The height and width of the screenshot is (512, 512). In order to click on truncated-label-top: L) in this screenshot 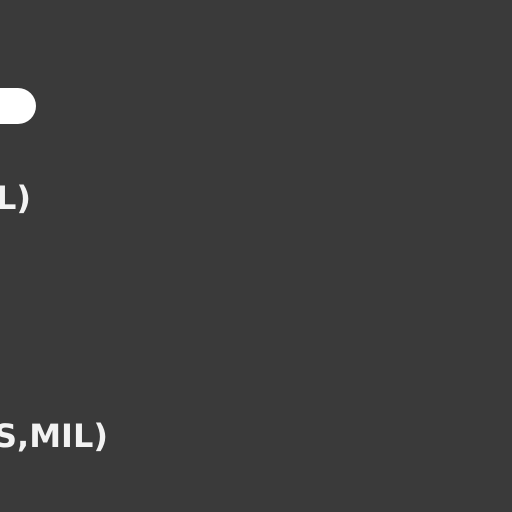, I will do `click(16, 198)`.